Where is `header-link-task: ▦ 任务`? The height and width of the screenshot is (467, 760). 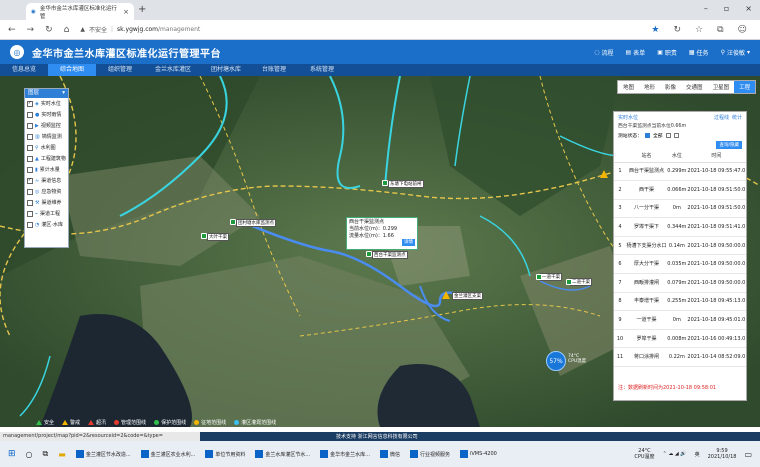
header-link-task: ▦ 任务 is located at coordinates (699, 52).